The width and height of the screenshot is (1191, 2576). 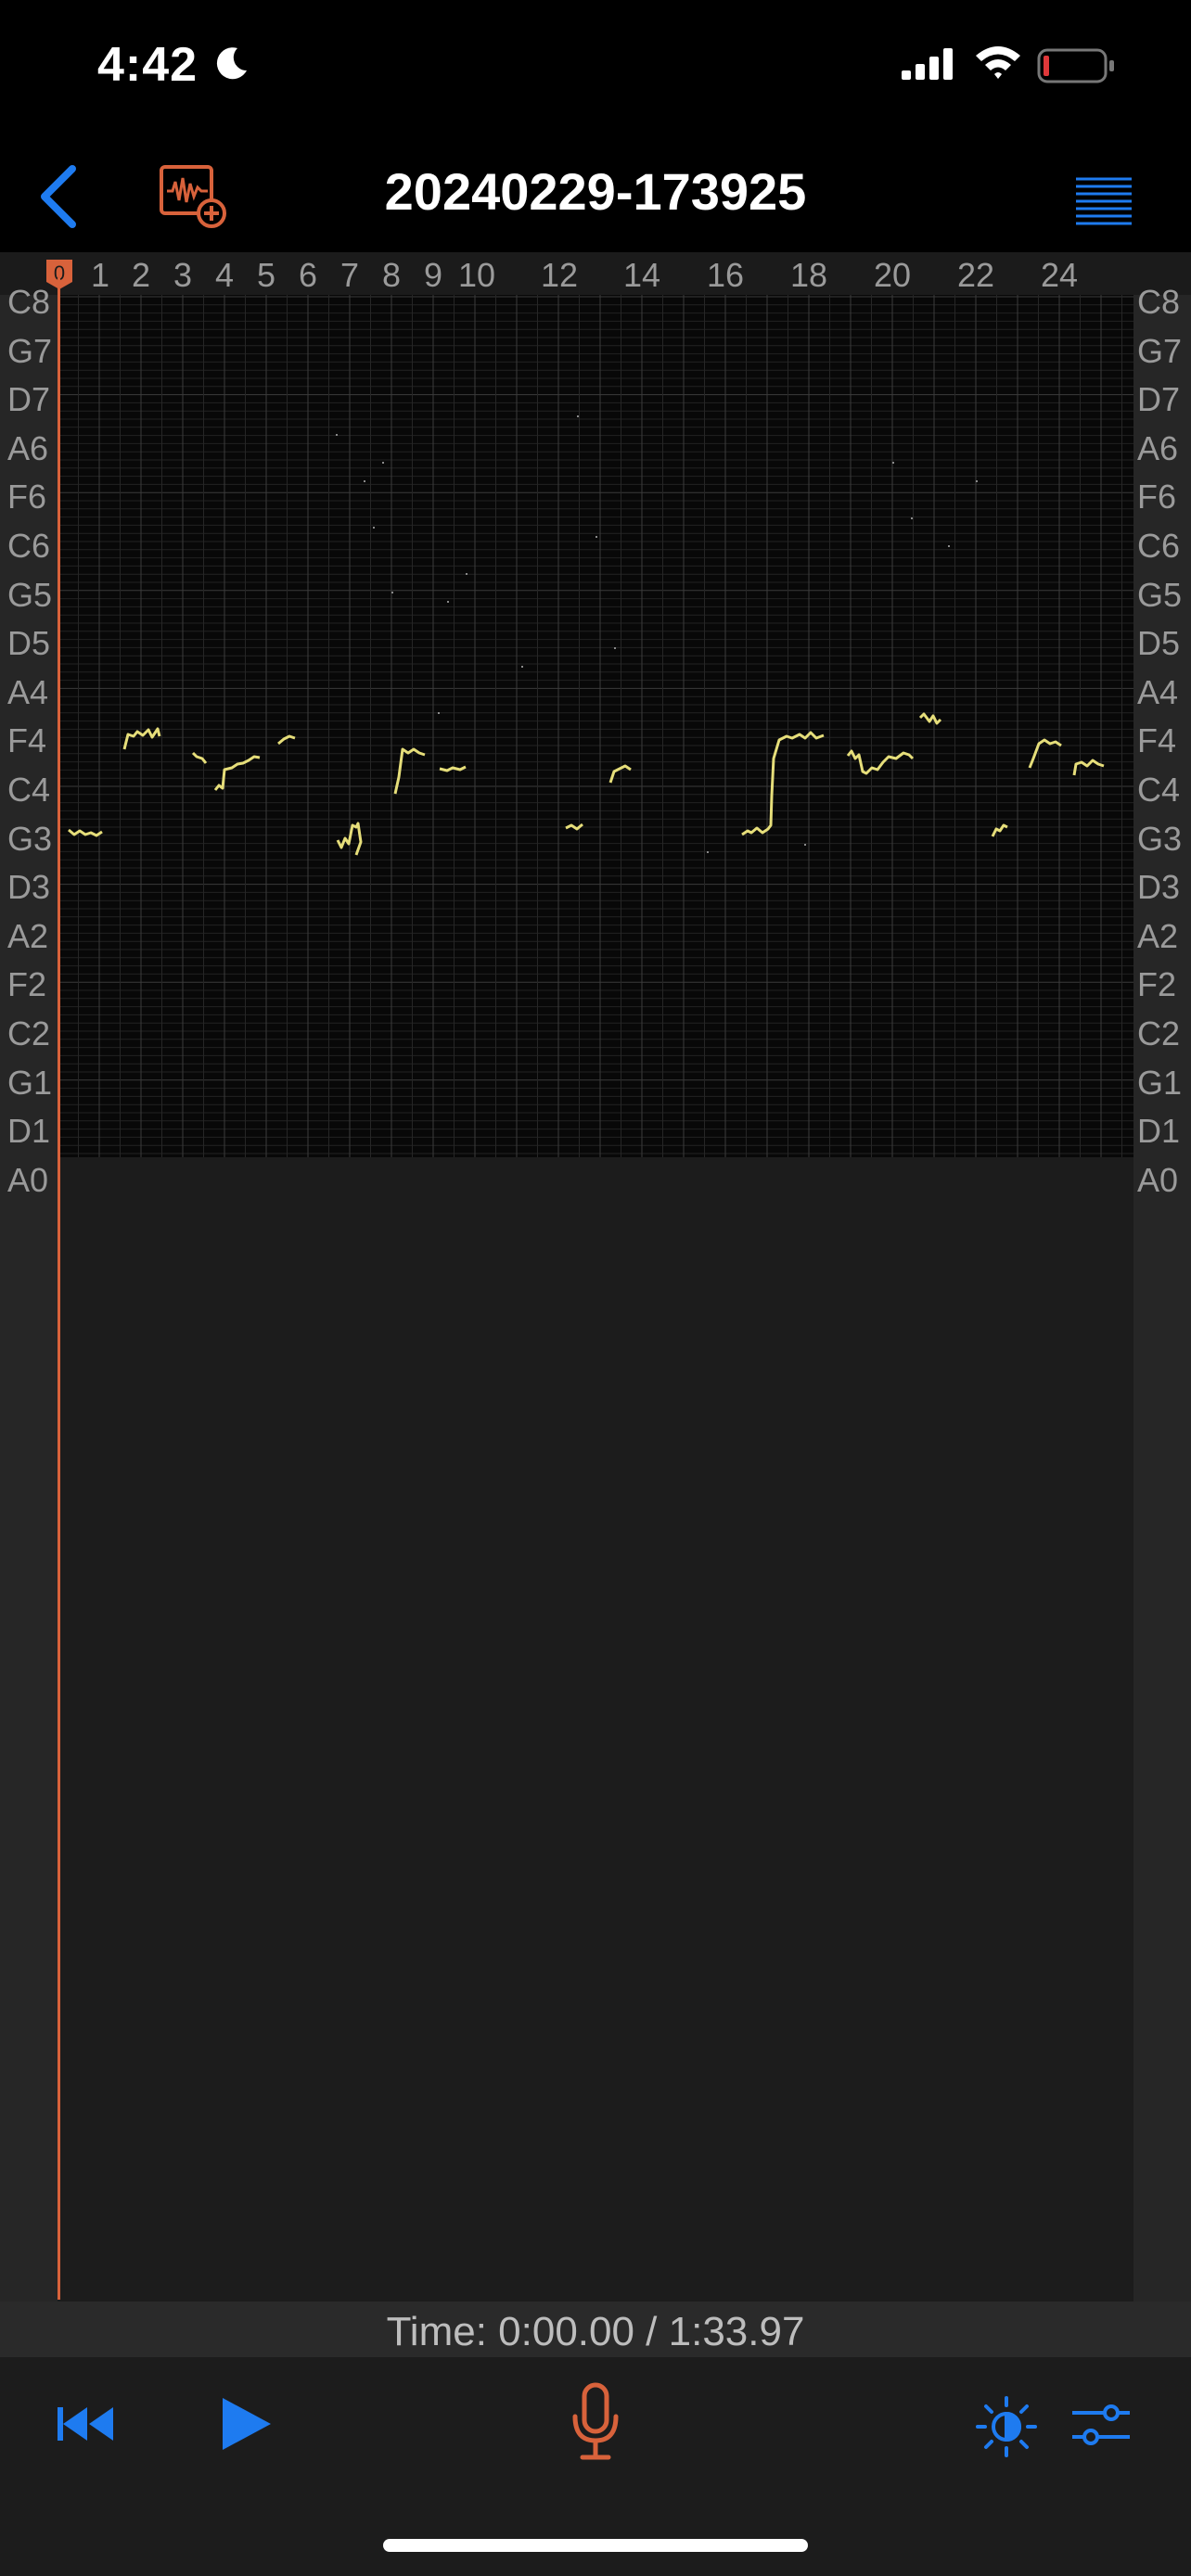 What do you see at coordinates (59, 1289) in the screenshot?
I see `playhead-line` at bounding box center [59, 1289].